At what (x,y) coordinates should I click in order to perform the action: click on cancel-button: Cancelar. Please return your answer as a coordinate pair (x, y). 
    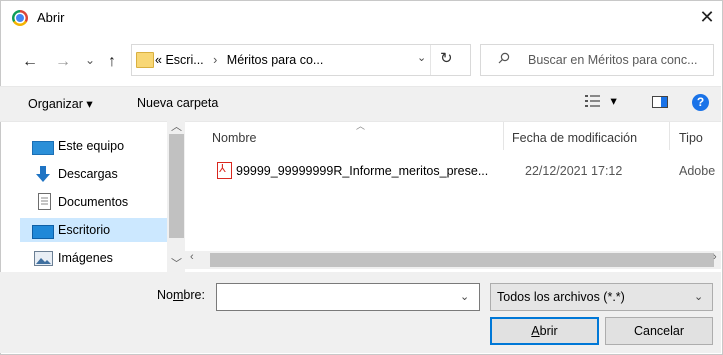
    Looking at the image, I should click on (659, 331).